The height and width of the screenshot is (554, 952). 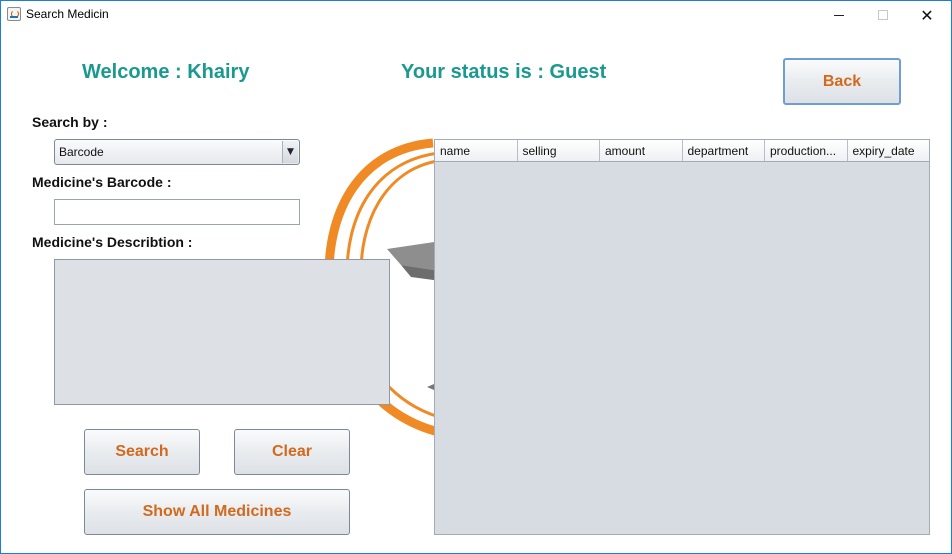 I want to click on column-header-department: department, so click(x=724, y=150).